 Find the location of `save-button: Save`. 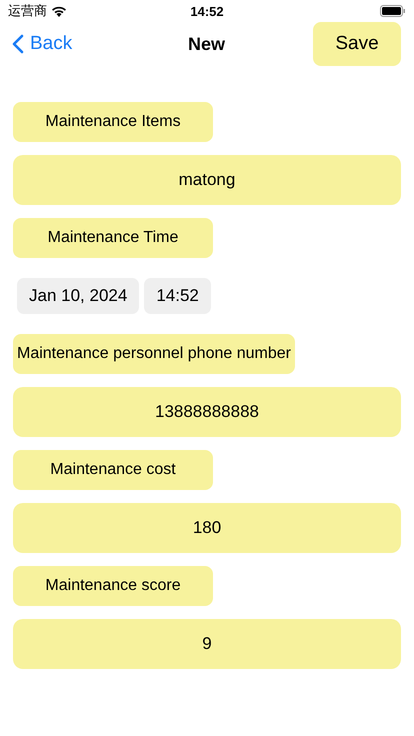

save-button: Save is located at coordinates (357, 44).